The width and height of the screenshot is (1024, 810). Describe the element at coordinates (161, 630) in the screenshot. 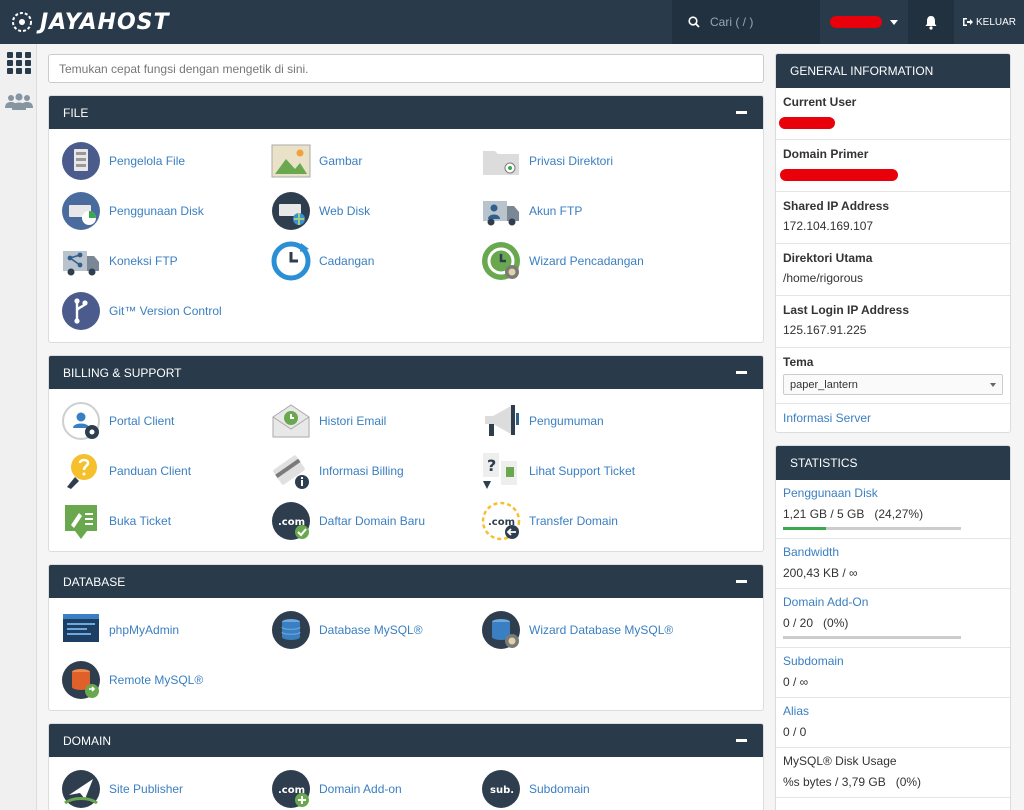

I see `shortcut-phpmyadmin: phpMyAdmin` at that location.